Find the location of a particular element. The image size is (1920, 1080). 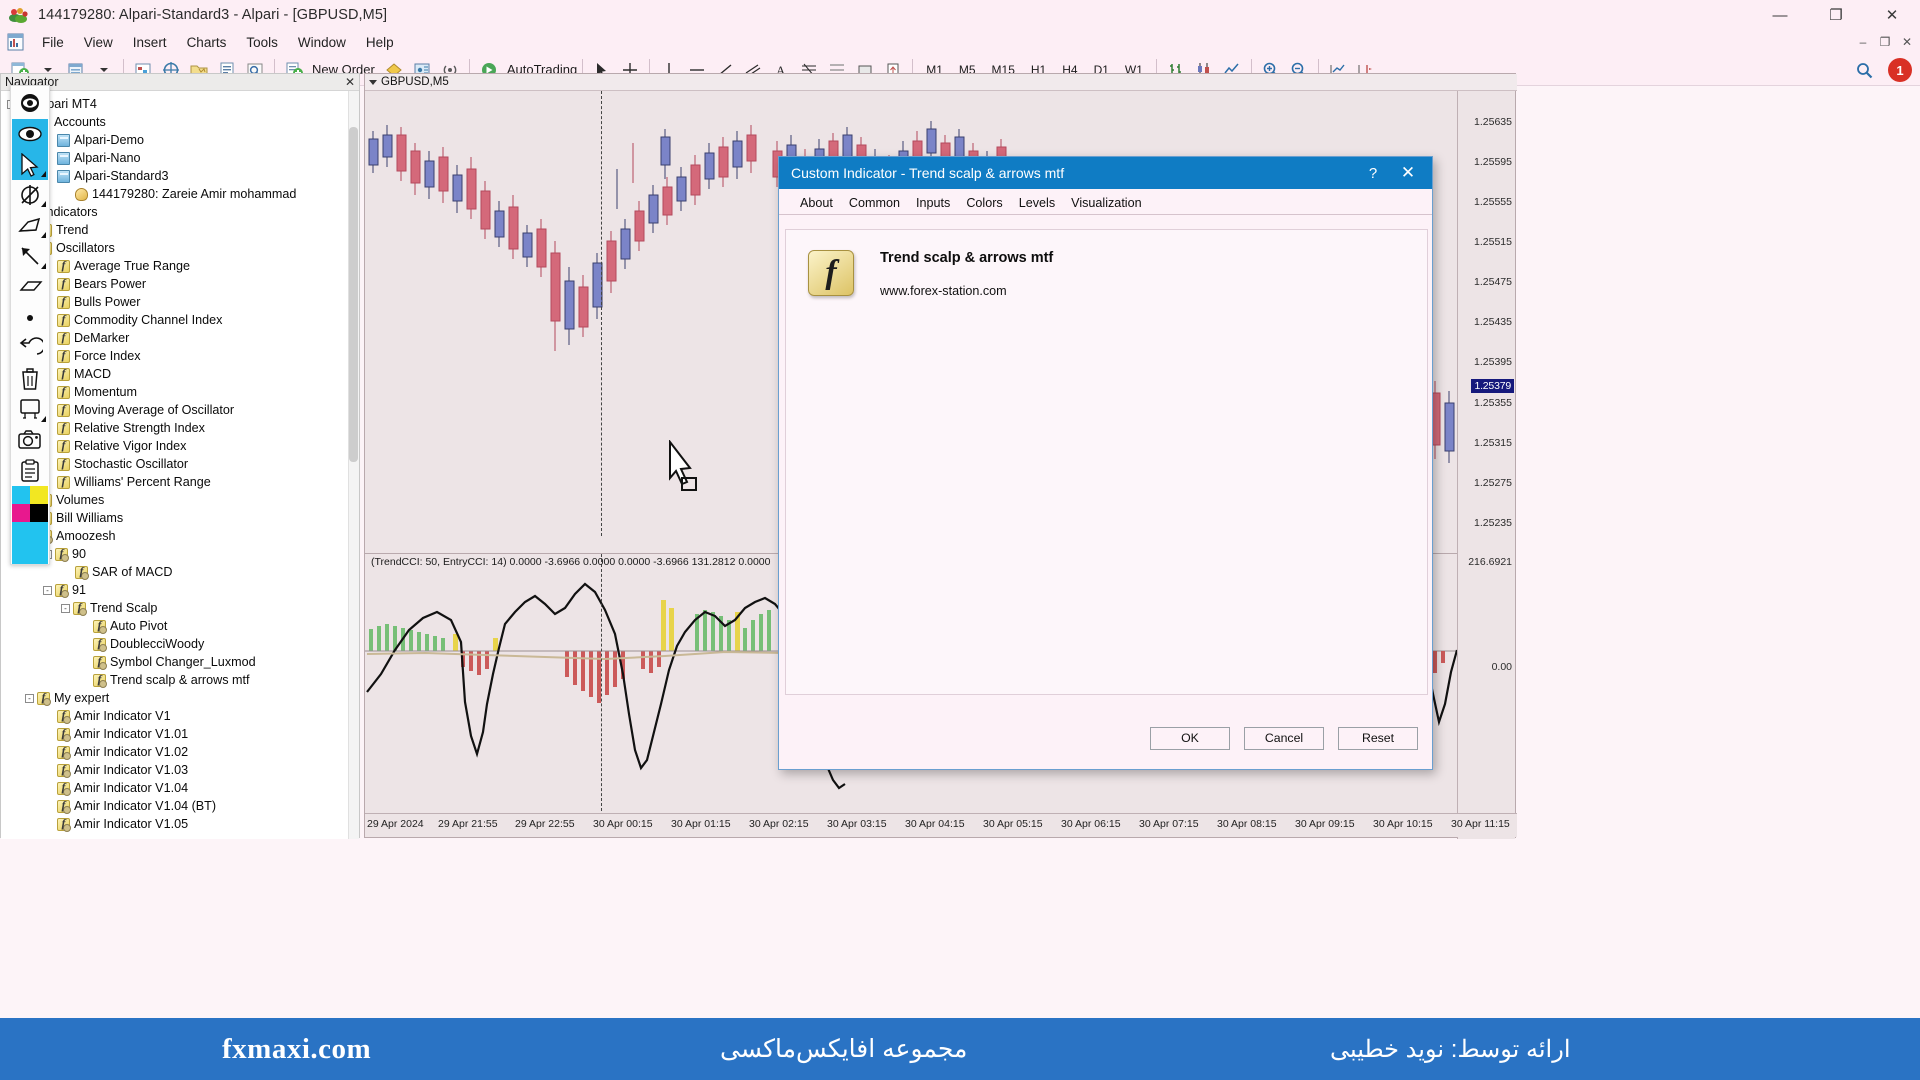

navigator-tree-item: Amir Indicator V1 is located at coordinates (180, 716).